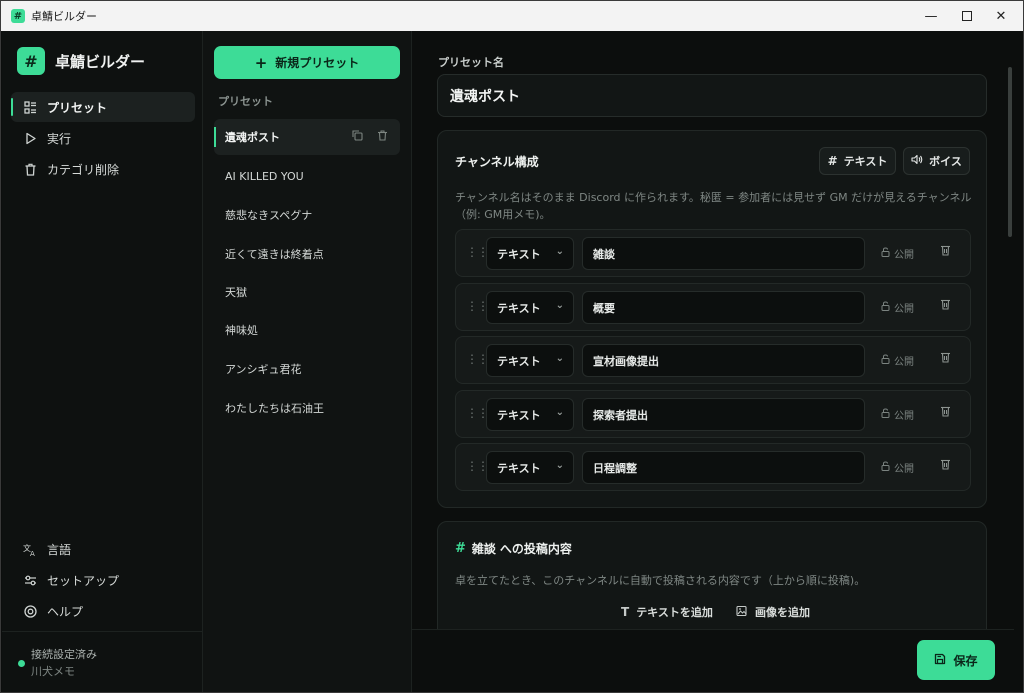  Describe the element at coordinates (18, 16) in the screenshot. I see `app-icon: #` at that location.